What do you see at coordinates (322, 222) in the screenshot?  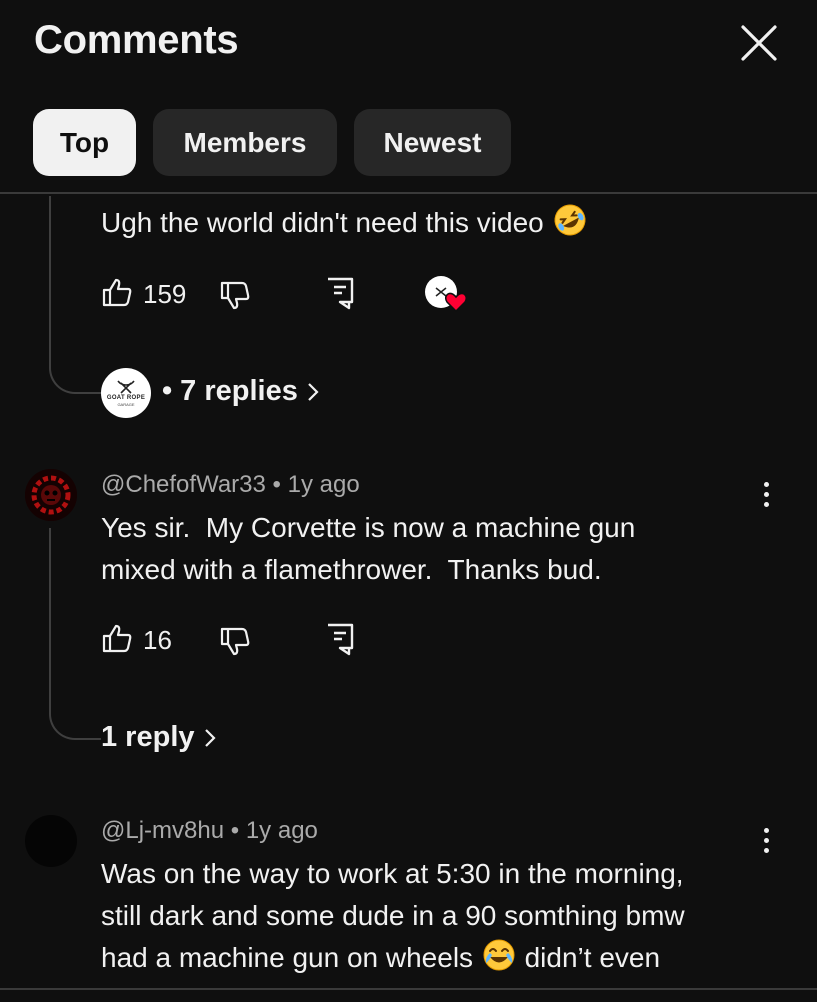 I see `comment-text-body: Ugh the world didn't need this video` at bounding box center [322, 222].